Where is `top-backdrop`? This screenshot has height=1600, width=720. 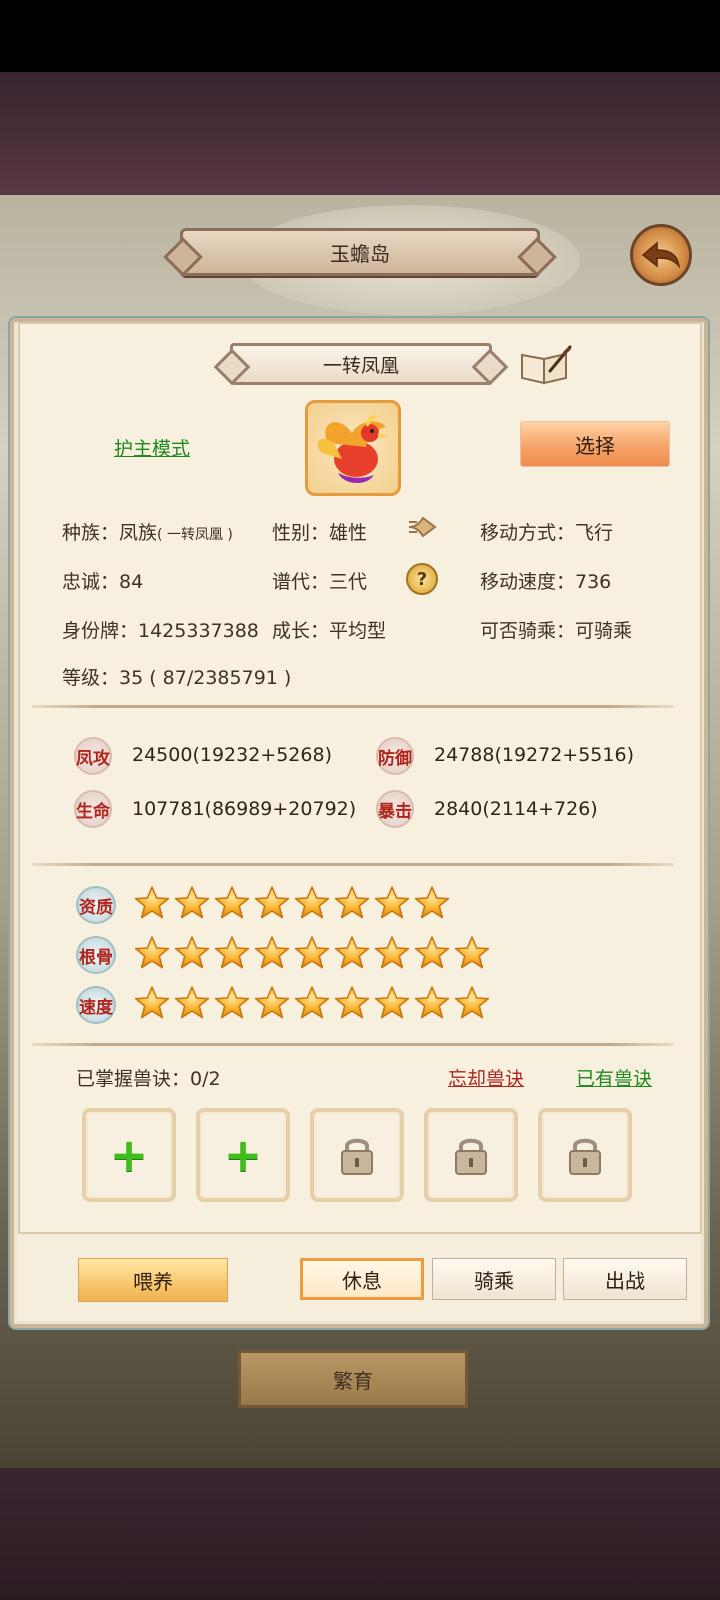 top-backdrop is located at coordinates (360, 134).